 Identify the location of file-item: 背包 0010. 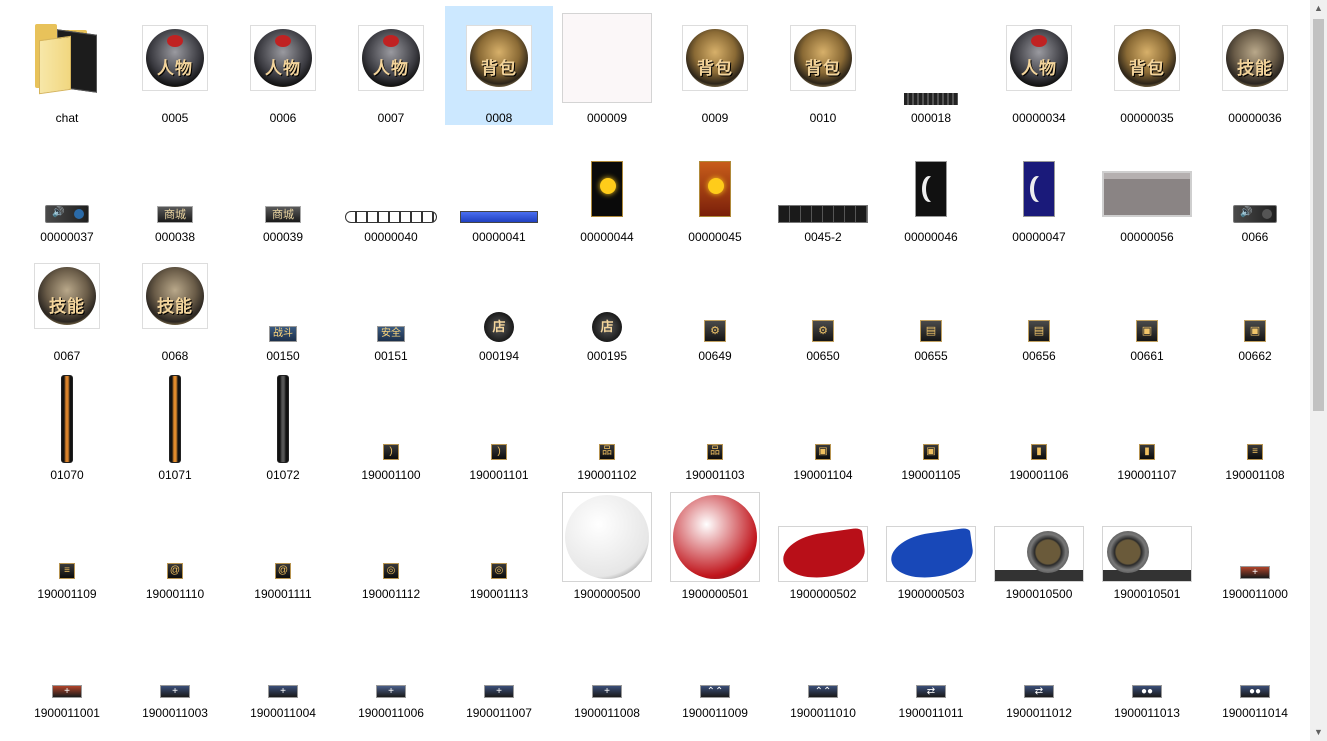
(823, 65).